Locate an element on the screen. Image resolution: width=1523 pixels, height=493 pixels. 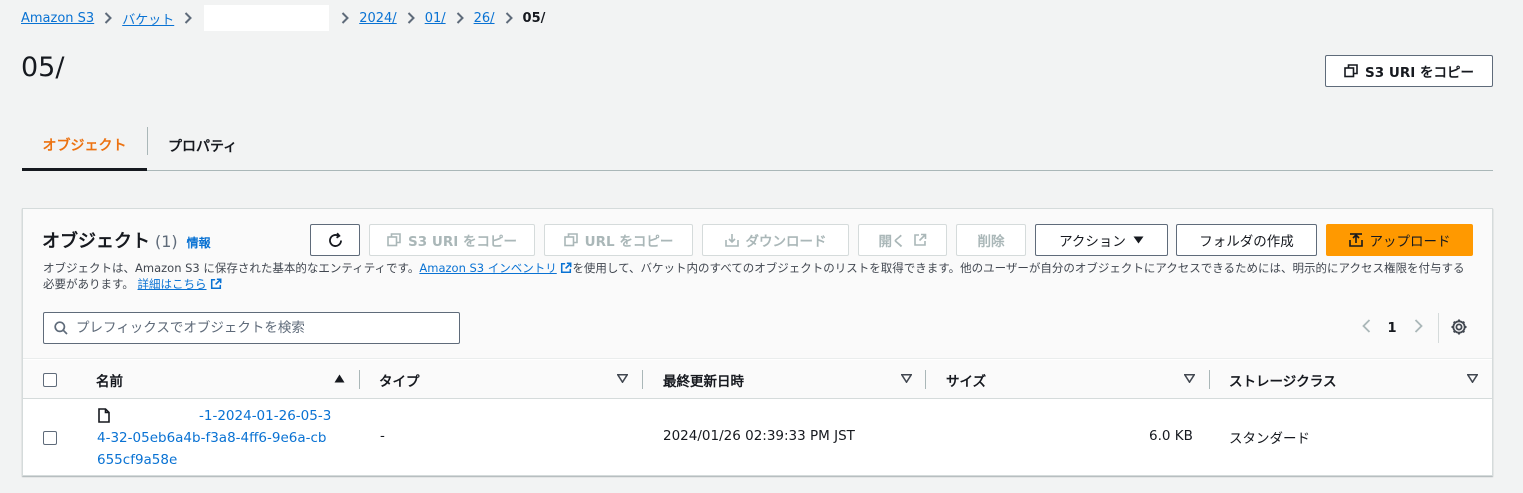
sort-ascending-icon is located at coordinates (339, 378).